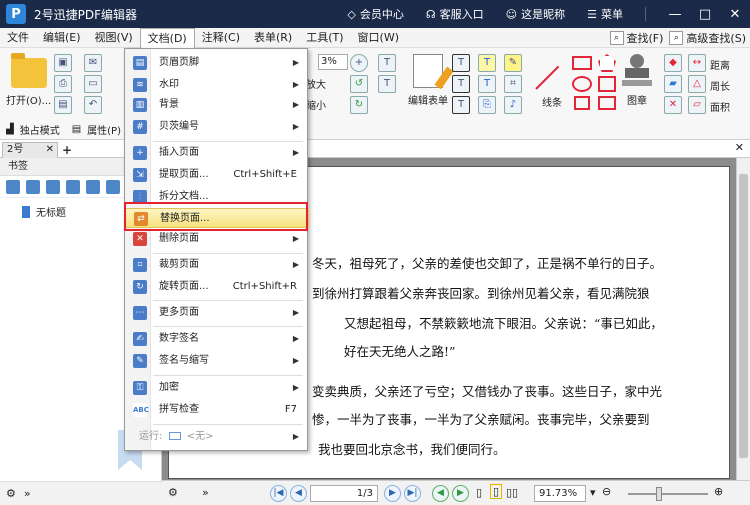 This screenshot has height=505, width=750. Describe the element at coordinates (217, 437) in the screenshot. I see `menu-run: 运行: <无> ▶` at that location.